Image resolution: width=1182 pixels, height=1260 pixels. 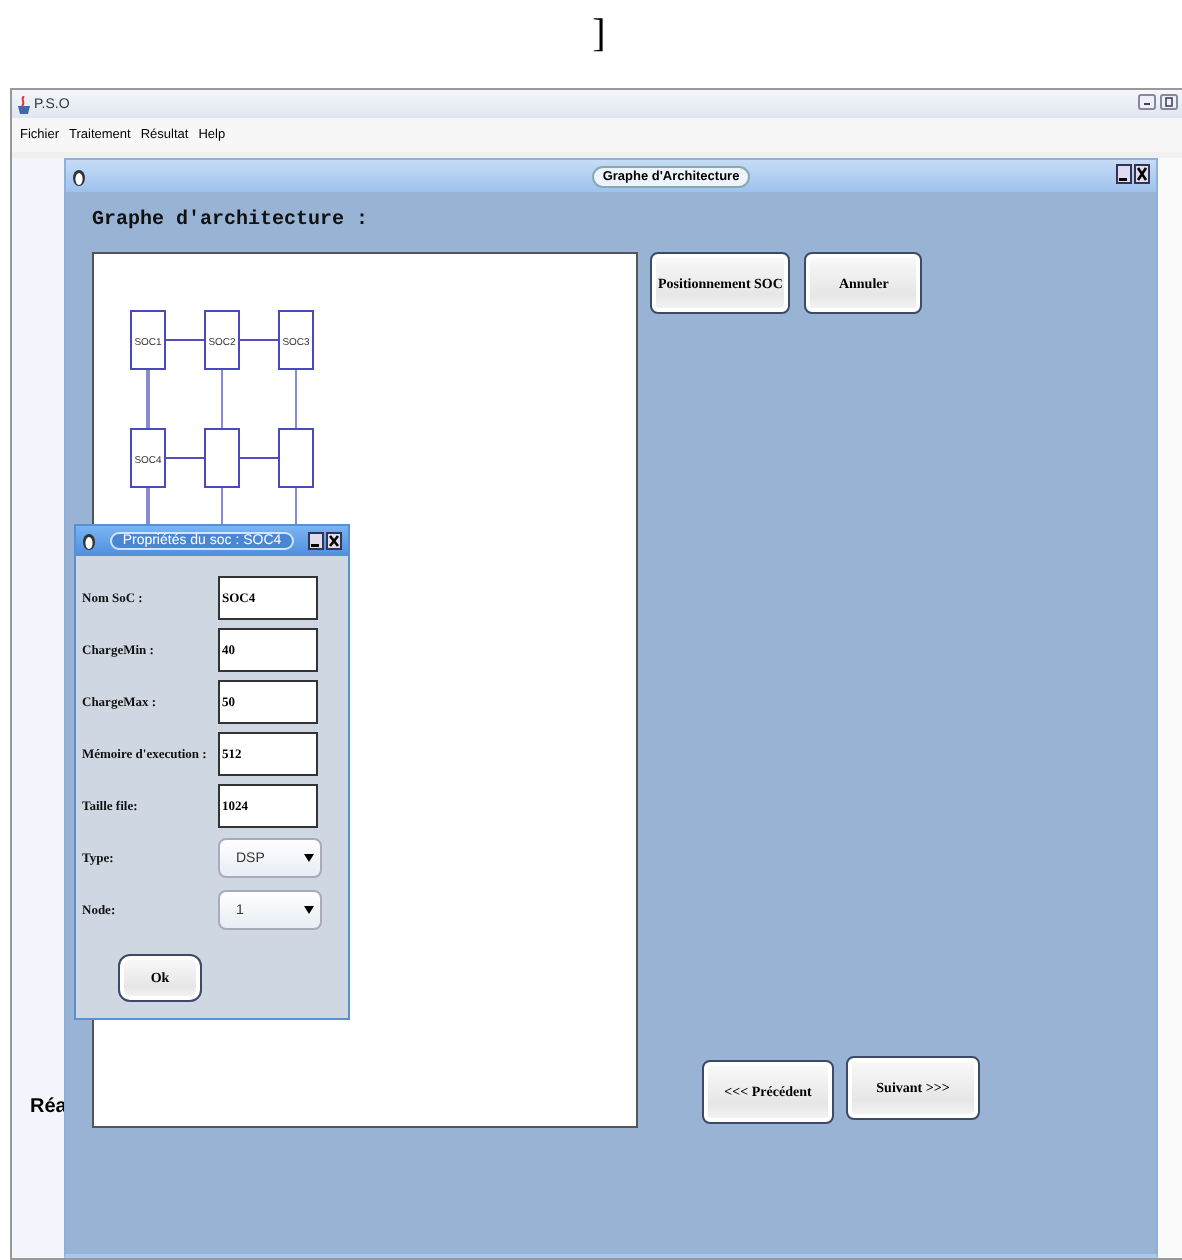 What do you see at coordinates (1169, 104) in the screenshot?
I see `maximize-icon` at bounding box center [1169, 104].